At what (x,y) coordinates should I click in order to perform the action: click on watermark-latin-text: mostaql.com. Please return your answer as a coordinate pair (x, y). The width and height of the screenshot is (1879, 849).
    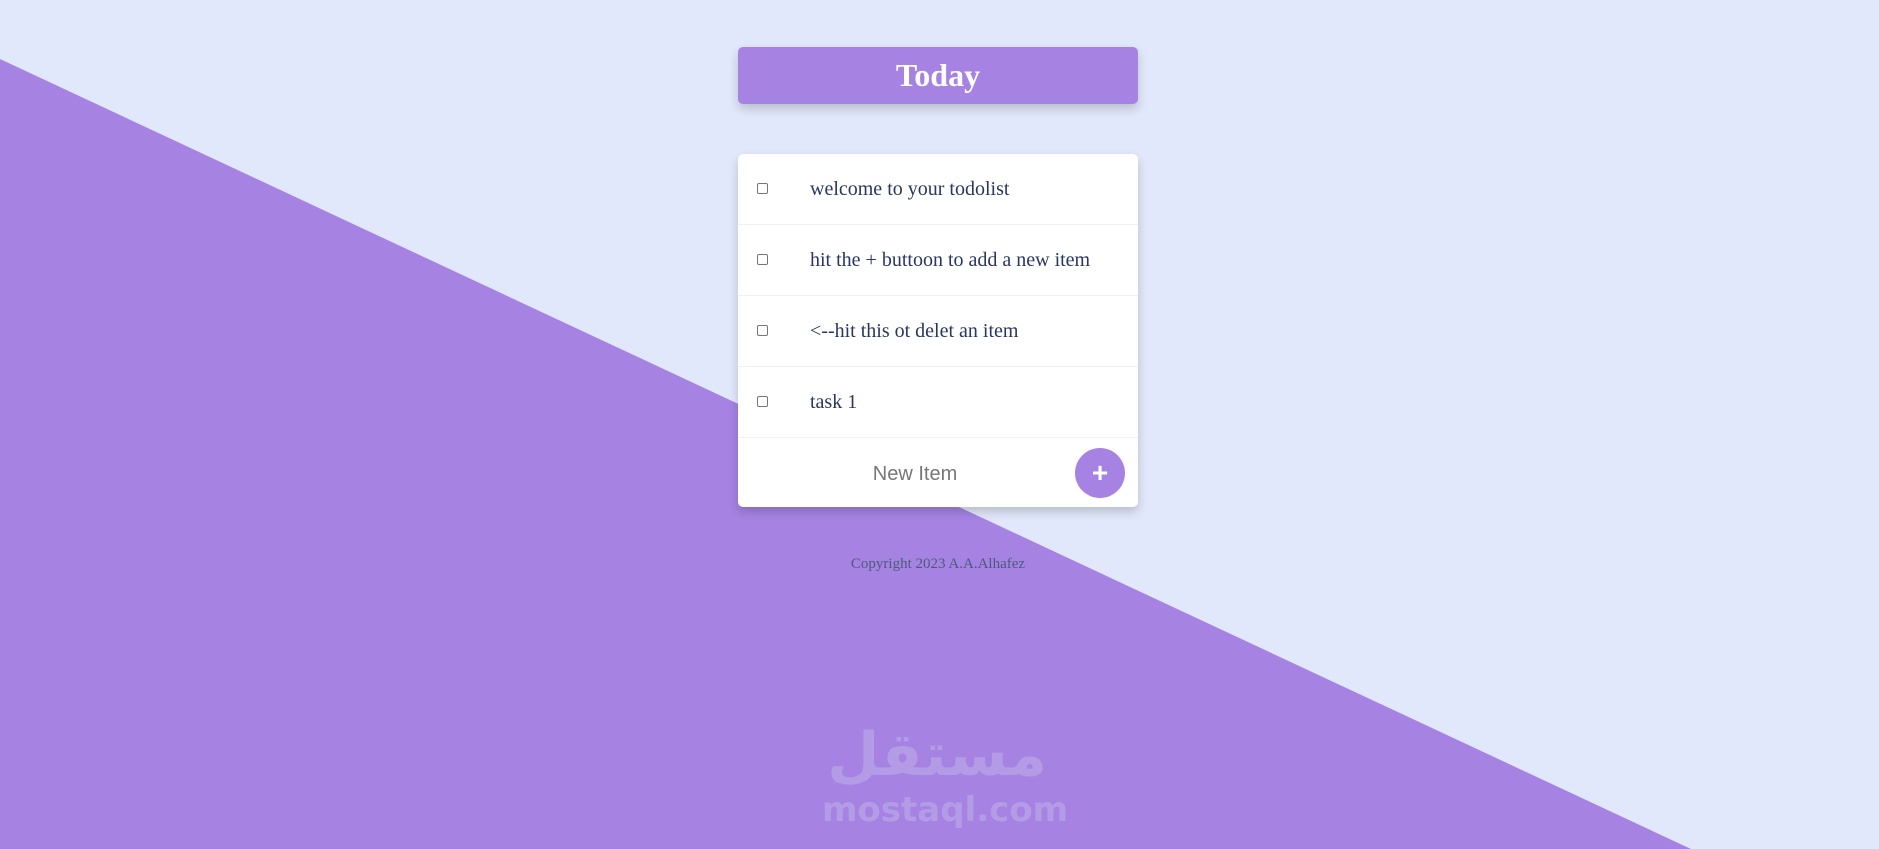
    Looking at the image, I should click on (945, 810).